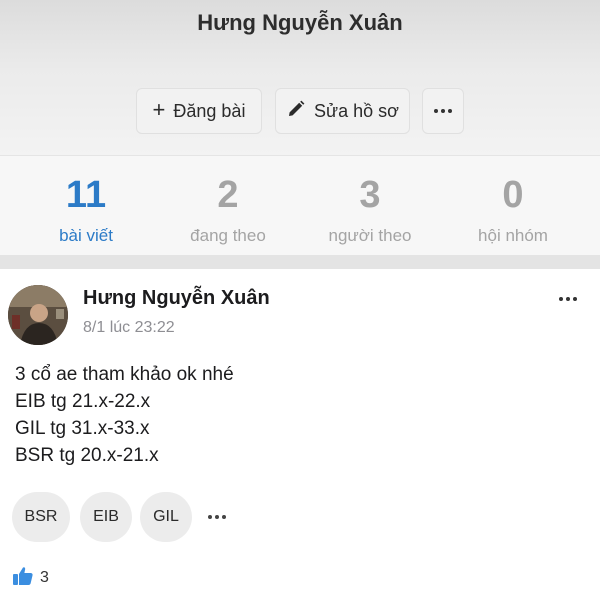 The image size is (600, 600). What do you see at coordinates (356, 110) in the screenshot?
I see `edit-profile-label: Sửa hồ sơ` at bounding box center [356, 110].